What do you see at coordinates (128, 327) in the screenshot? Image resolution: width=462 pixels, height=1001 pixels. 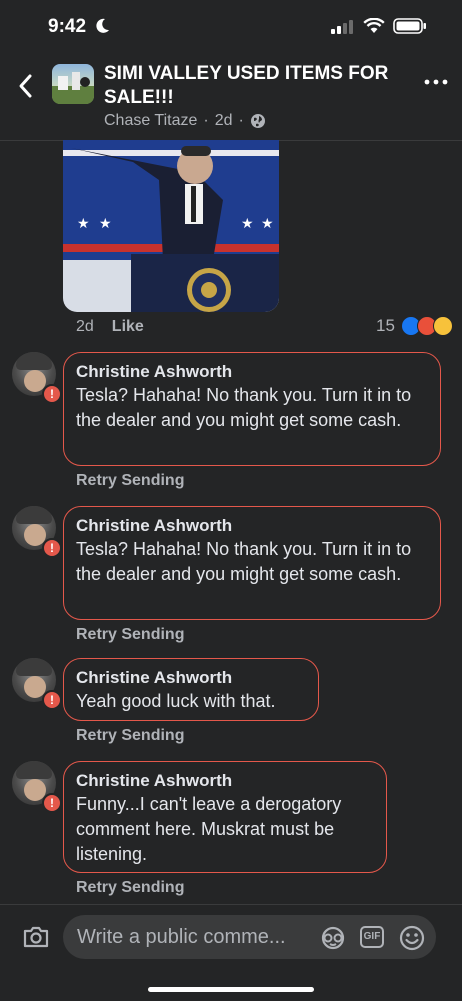 I see `like-button: Like` at bounding box center [128, 327].